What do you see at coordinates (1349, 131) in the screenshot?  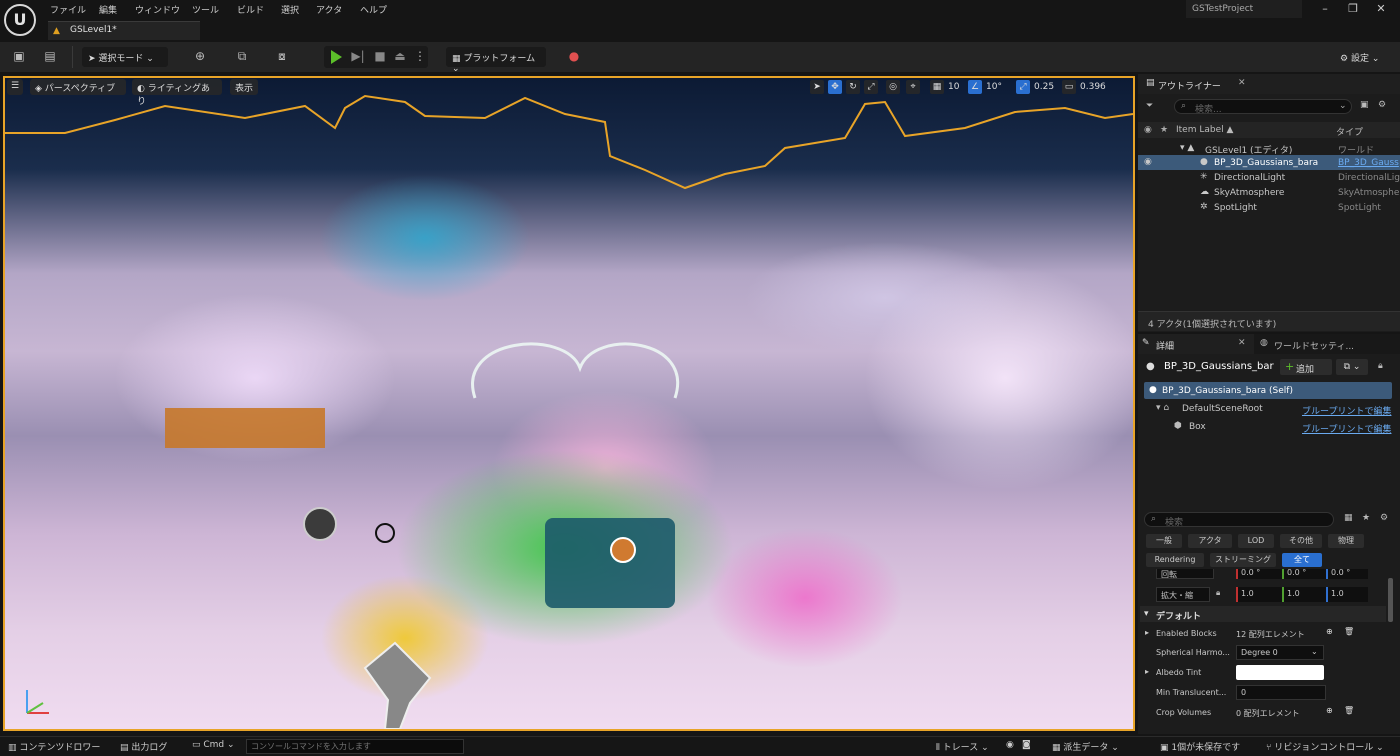 I see `type-column: タイプ` at bounding box center [1349, 131].